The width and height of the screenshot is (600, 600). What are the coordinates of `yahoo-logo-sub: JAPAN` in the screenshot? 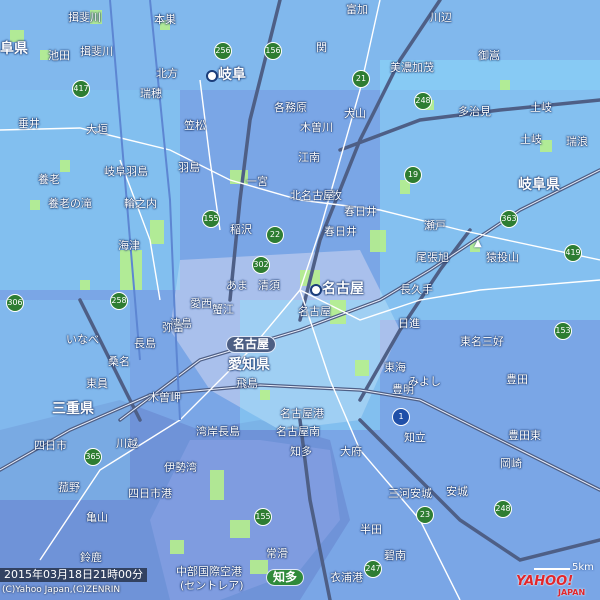 It's located at (572, 592).